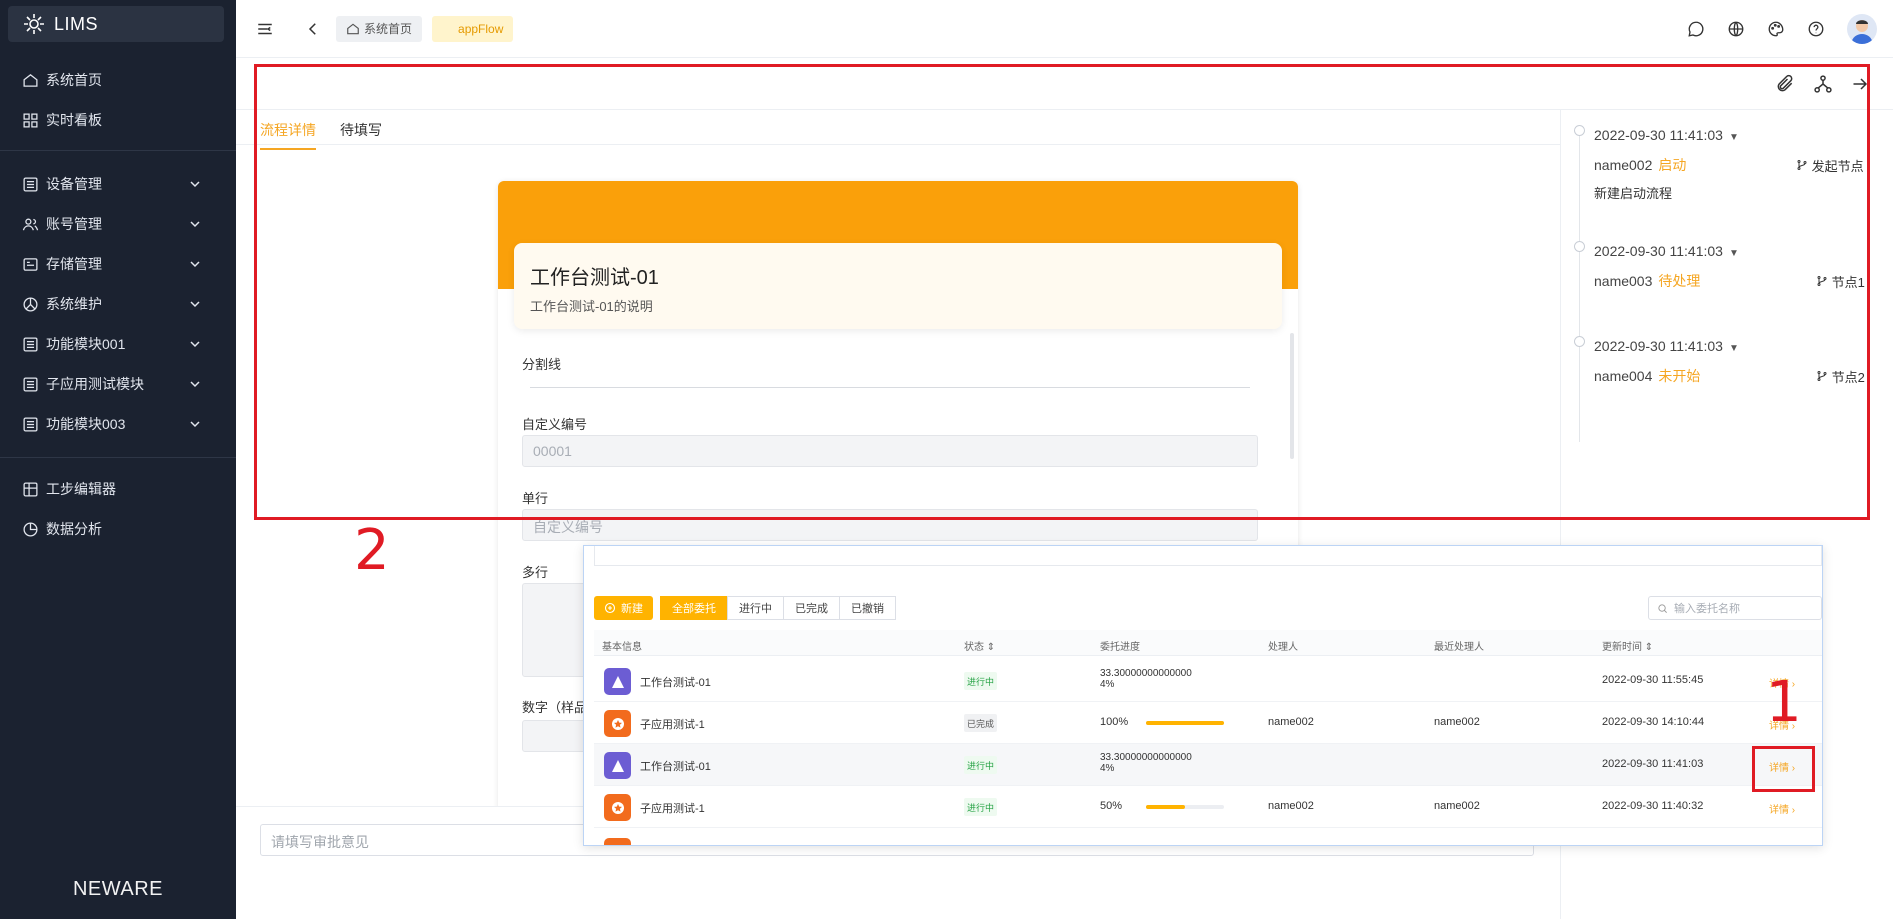 This screenshot has height=919, width=1893. Describe the element at coordinates (118, 489) in the screenshot. I see `sidebar-item-step-editor: 工步编辑器` at that location.